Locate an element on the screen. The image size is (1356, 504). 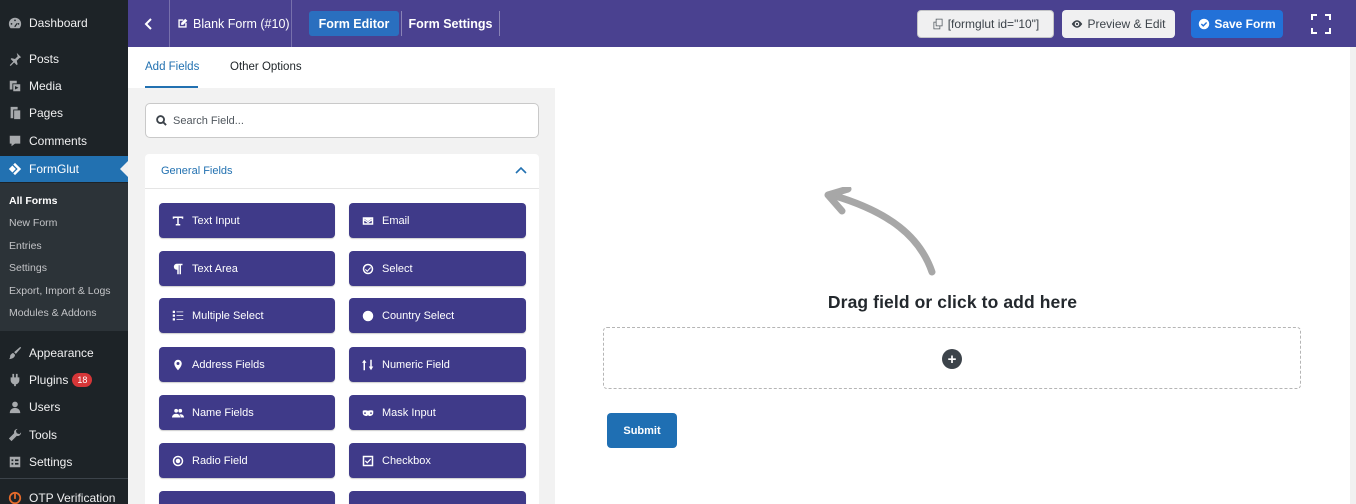
menu-label: Pages is located at coordinates (46, 113).